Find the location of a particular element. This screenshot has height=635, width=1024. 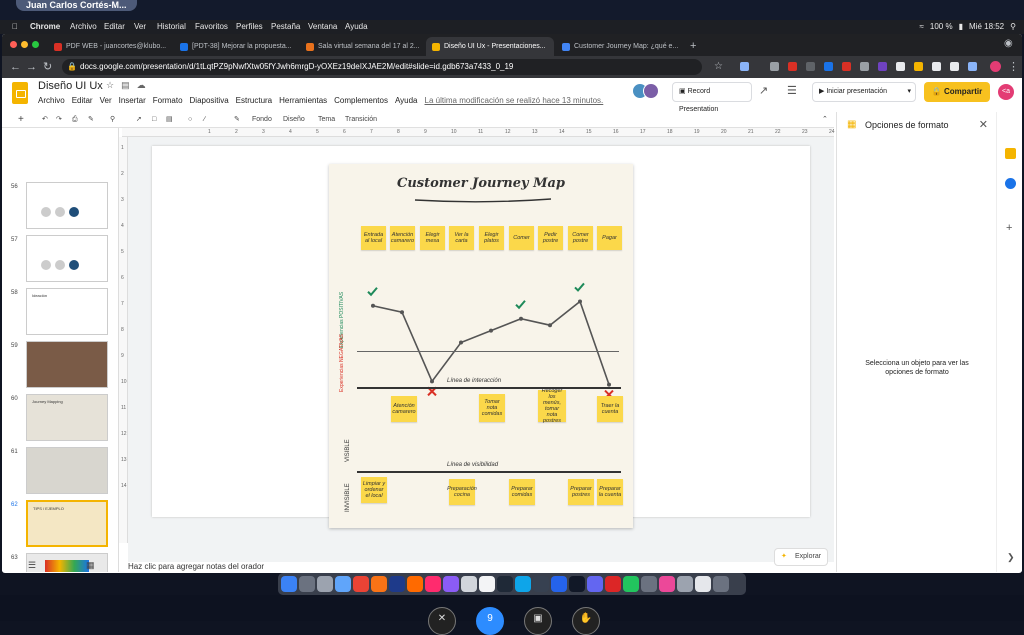

spotlight-icon: ⚲ is located at coordinates (1013, 27).